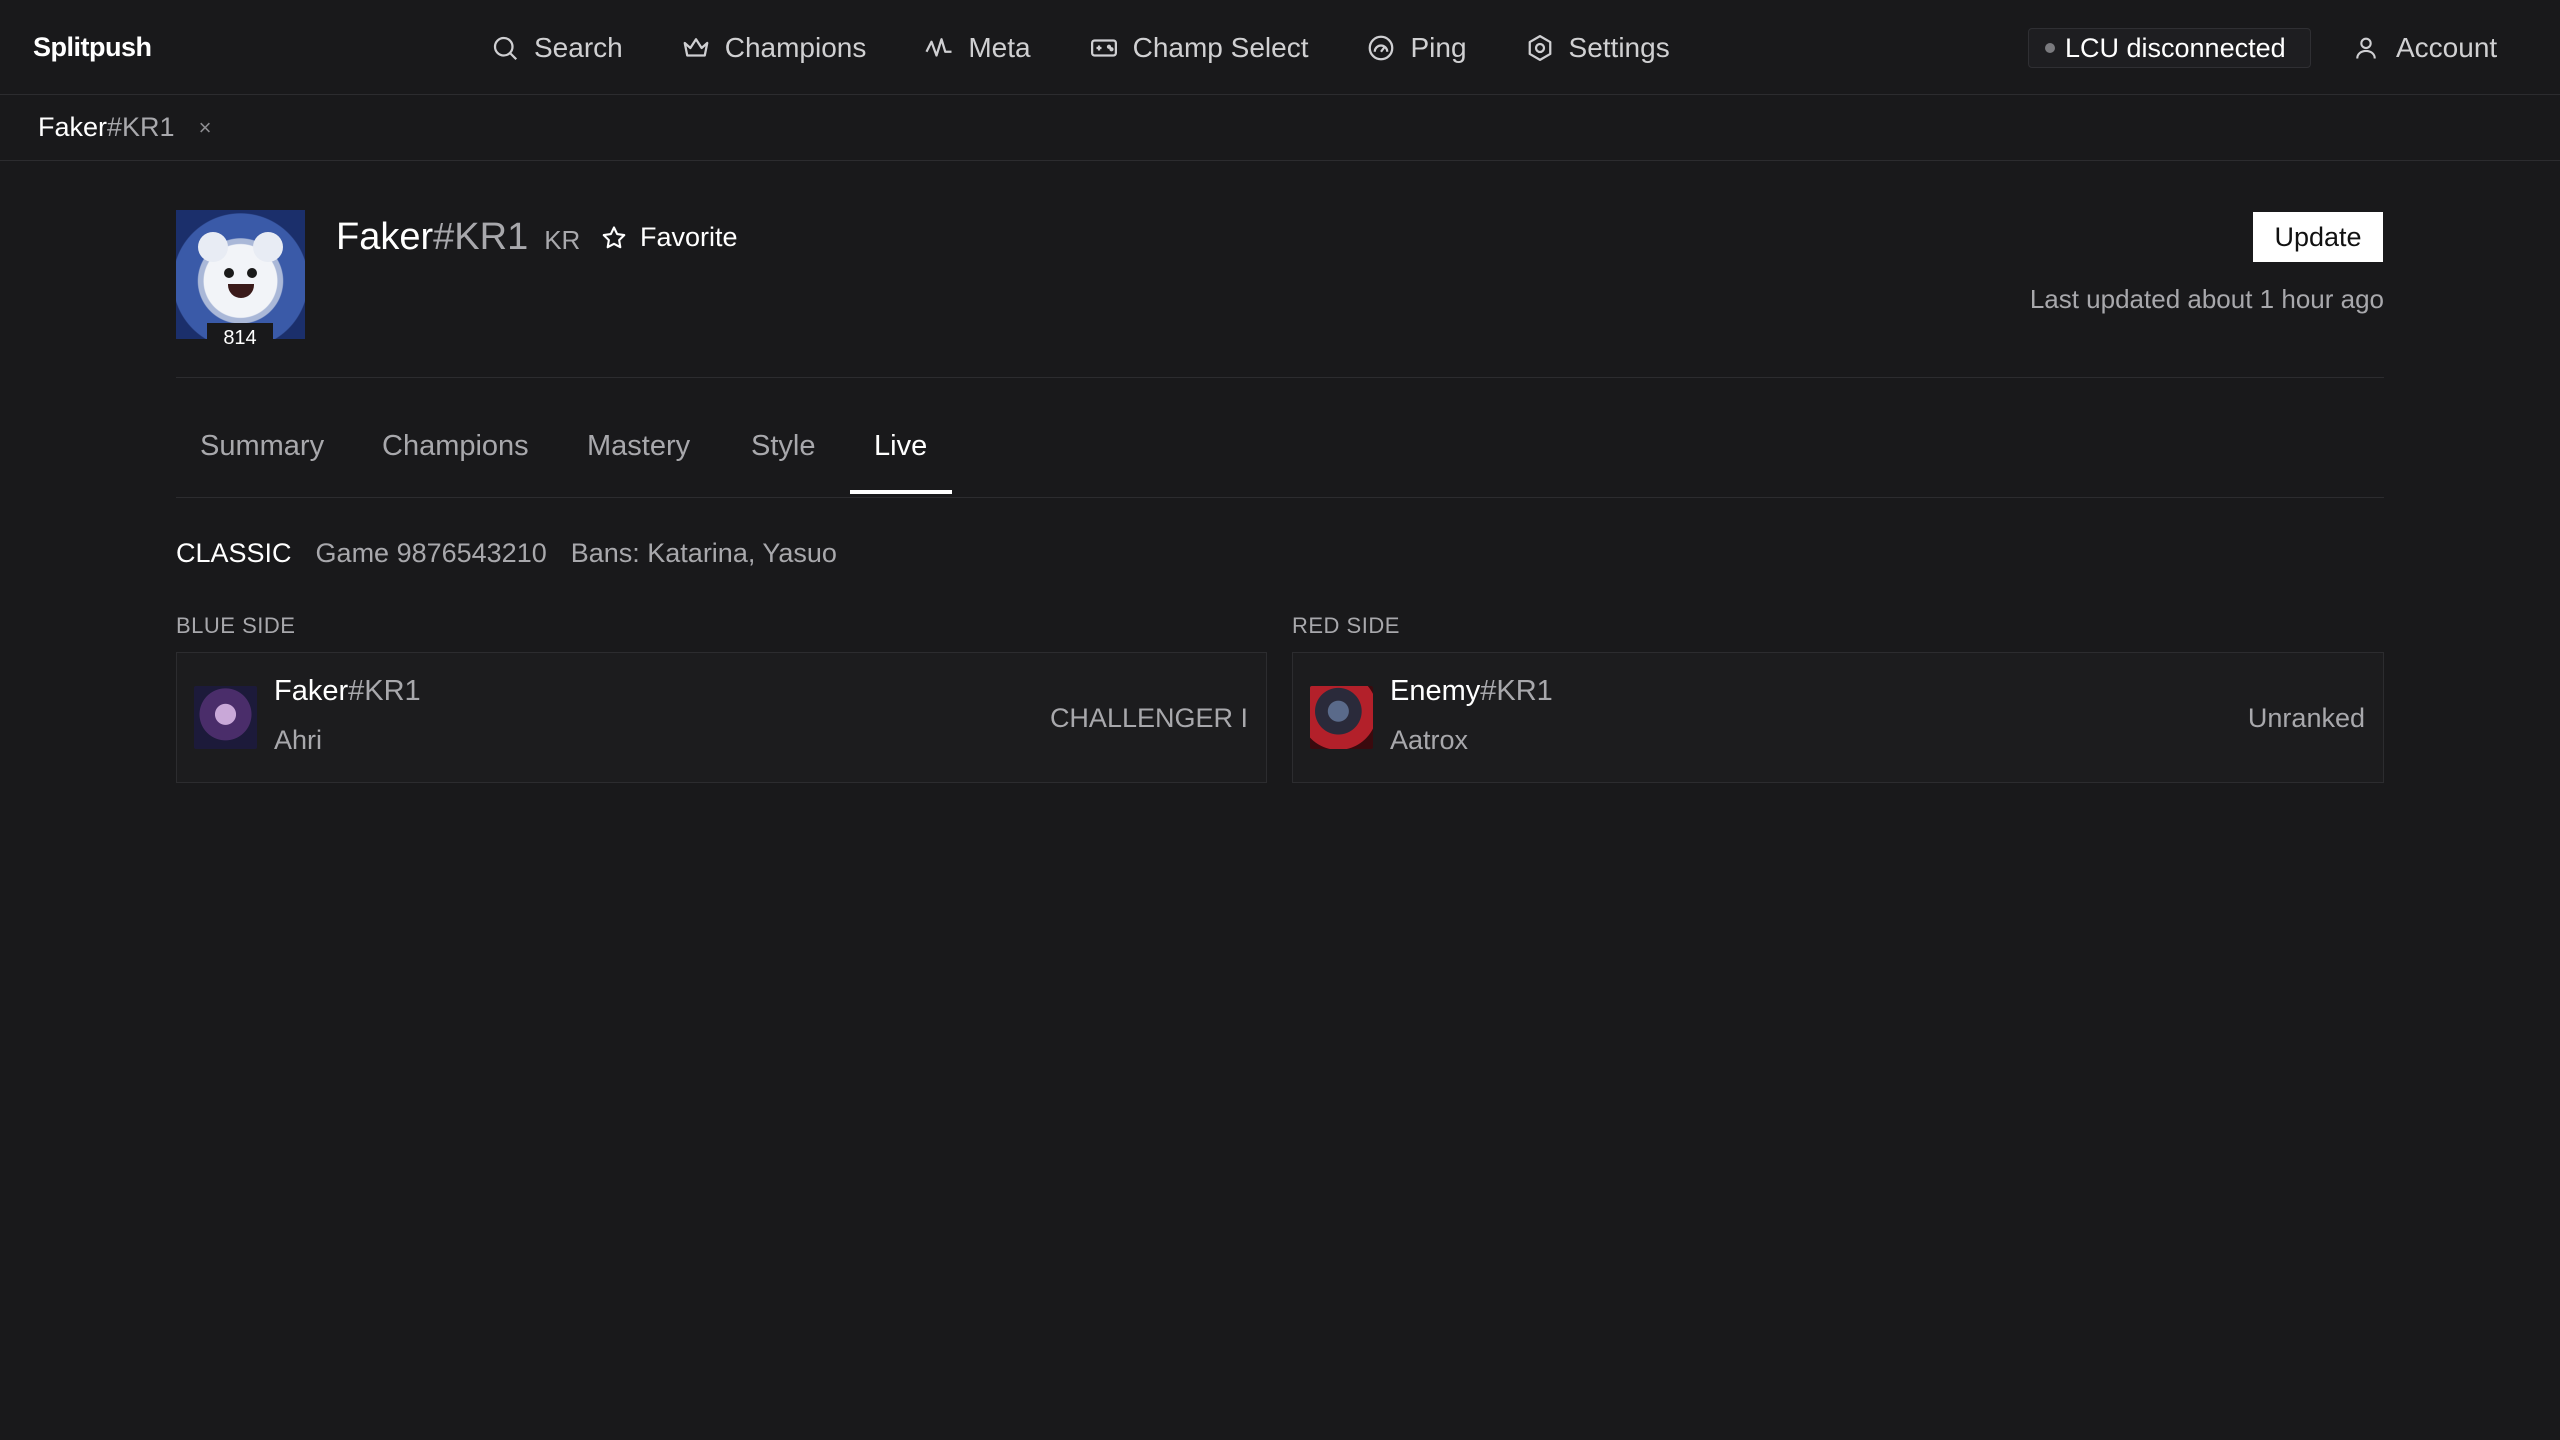 The width and height of the screenshot is (2560, 1440). Describe the element at coordinates (999, 47) in the screenshot. I see `nav-meta-label: Meta` at that location.